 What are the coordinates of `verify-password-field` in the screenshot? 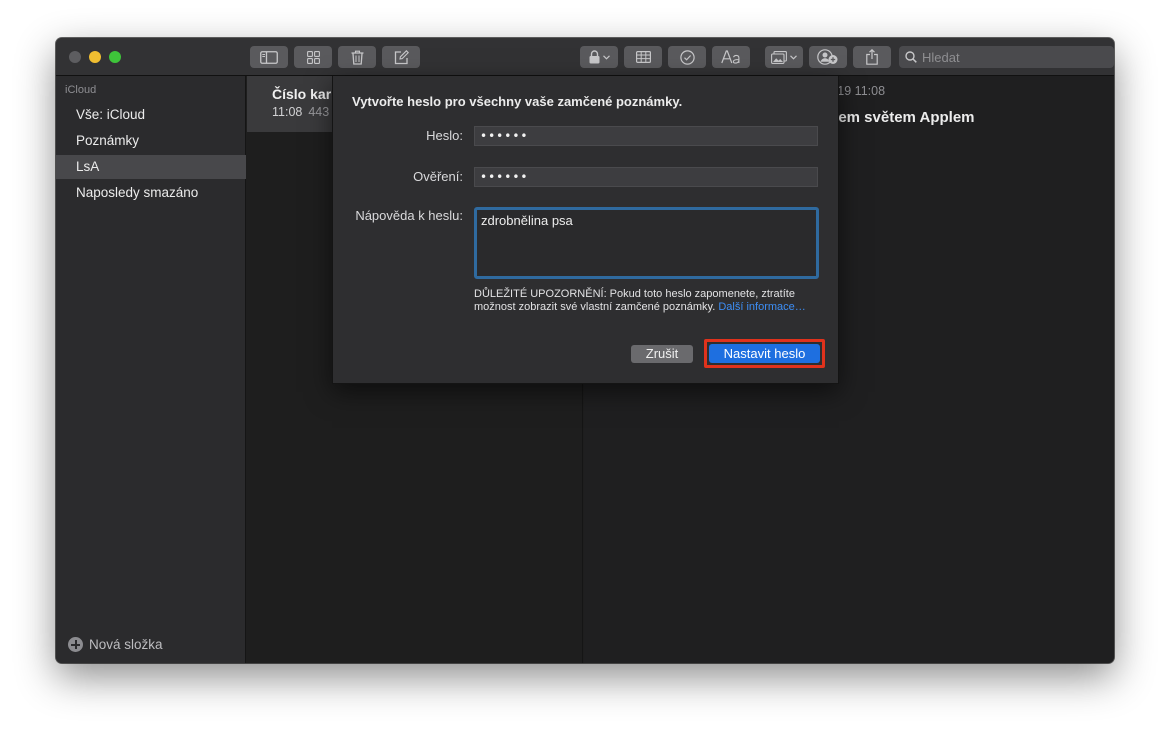 It's located at (646, 177).